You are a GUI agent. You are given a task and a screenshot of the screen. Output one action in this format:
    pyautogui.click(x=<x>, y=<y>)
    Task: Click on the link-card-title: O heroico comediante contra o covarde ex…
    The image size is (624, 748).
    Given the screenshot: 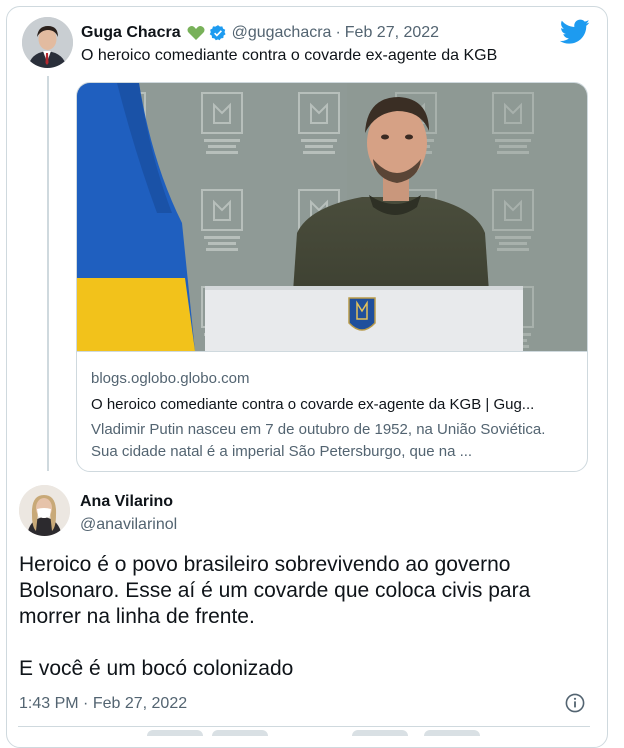 What is the action you would take?
    pyautogui.click(x=313, y=404)
    